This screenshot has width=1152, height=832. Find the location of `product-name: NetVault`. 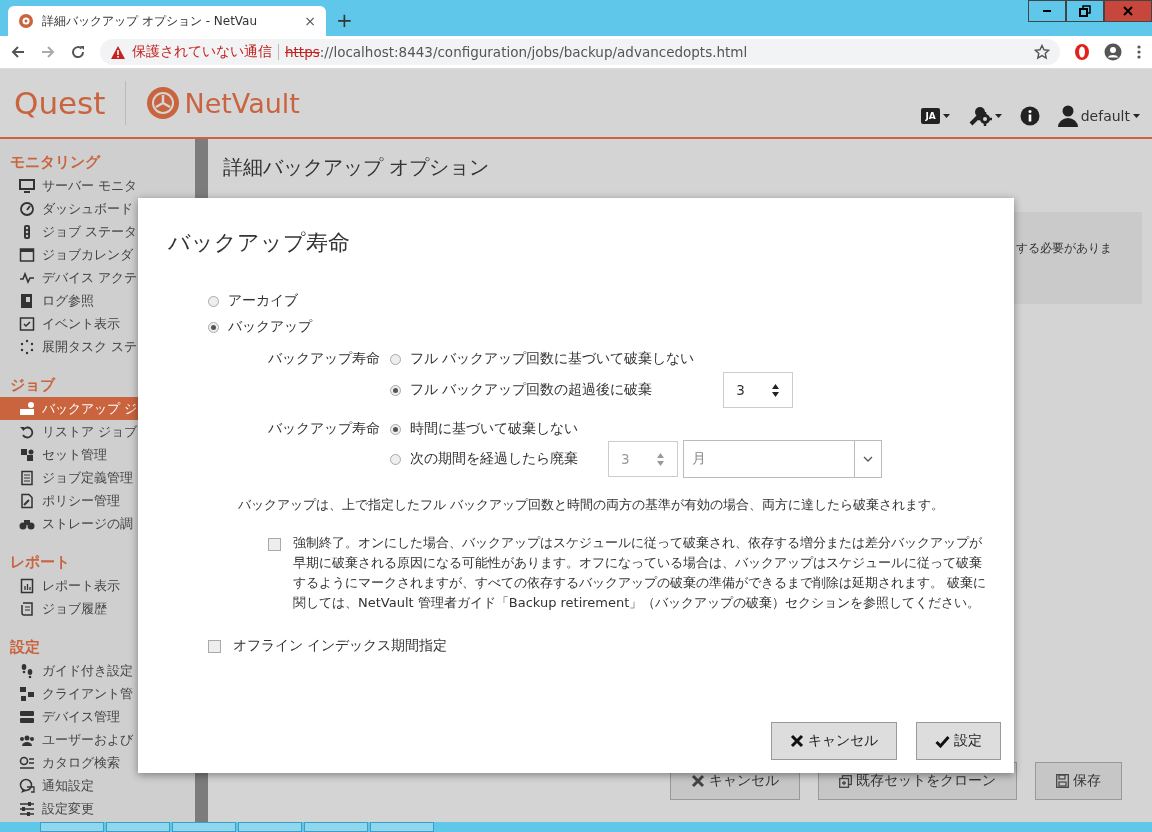

product-name: NetVault is located at coordinates (242, 103).